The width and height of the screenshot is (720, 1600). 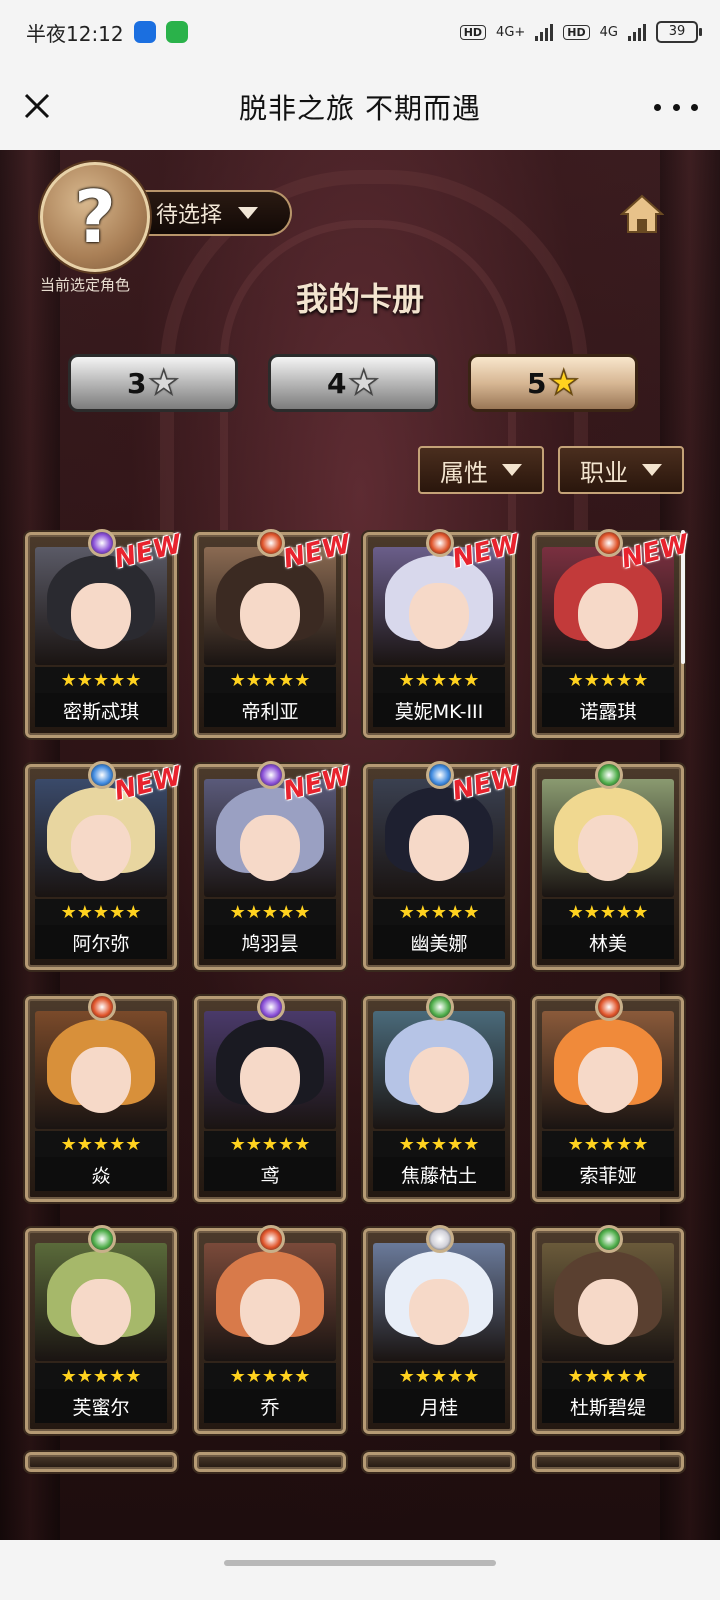 I want to click on character-card: NEW ★★★★★ 莫妮MK-III, so click(x=443, y=633).